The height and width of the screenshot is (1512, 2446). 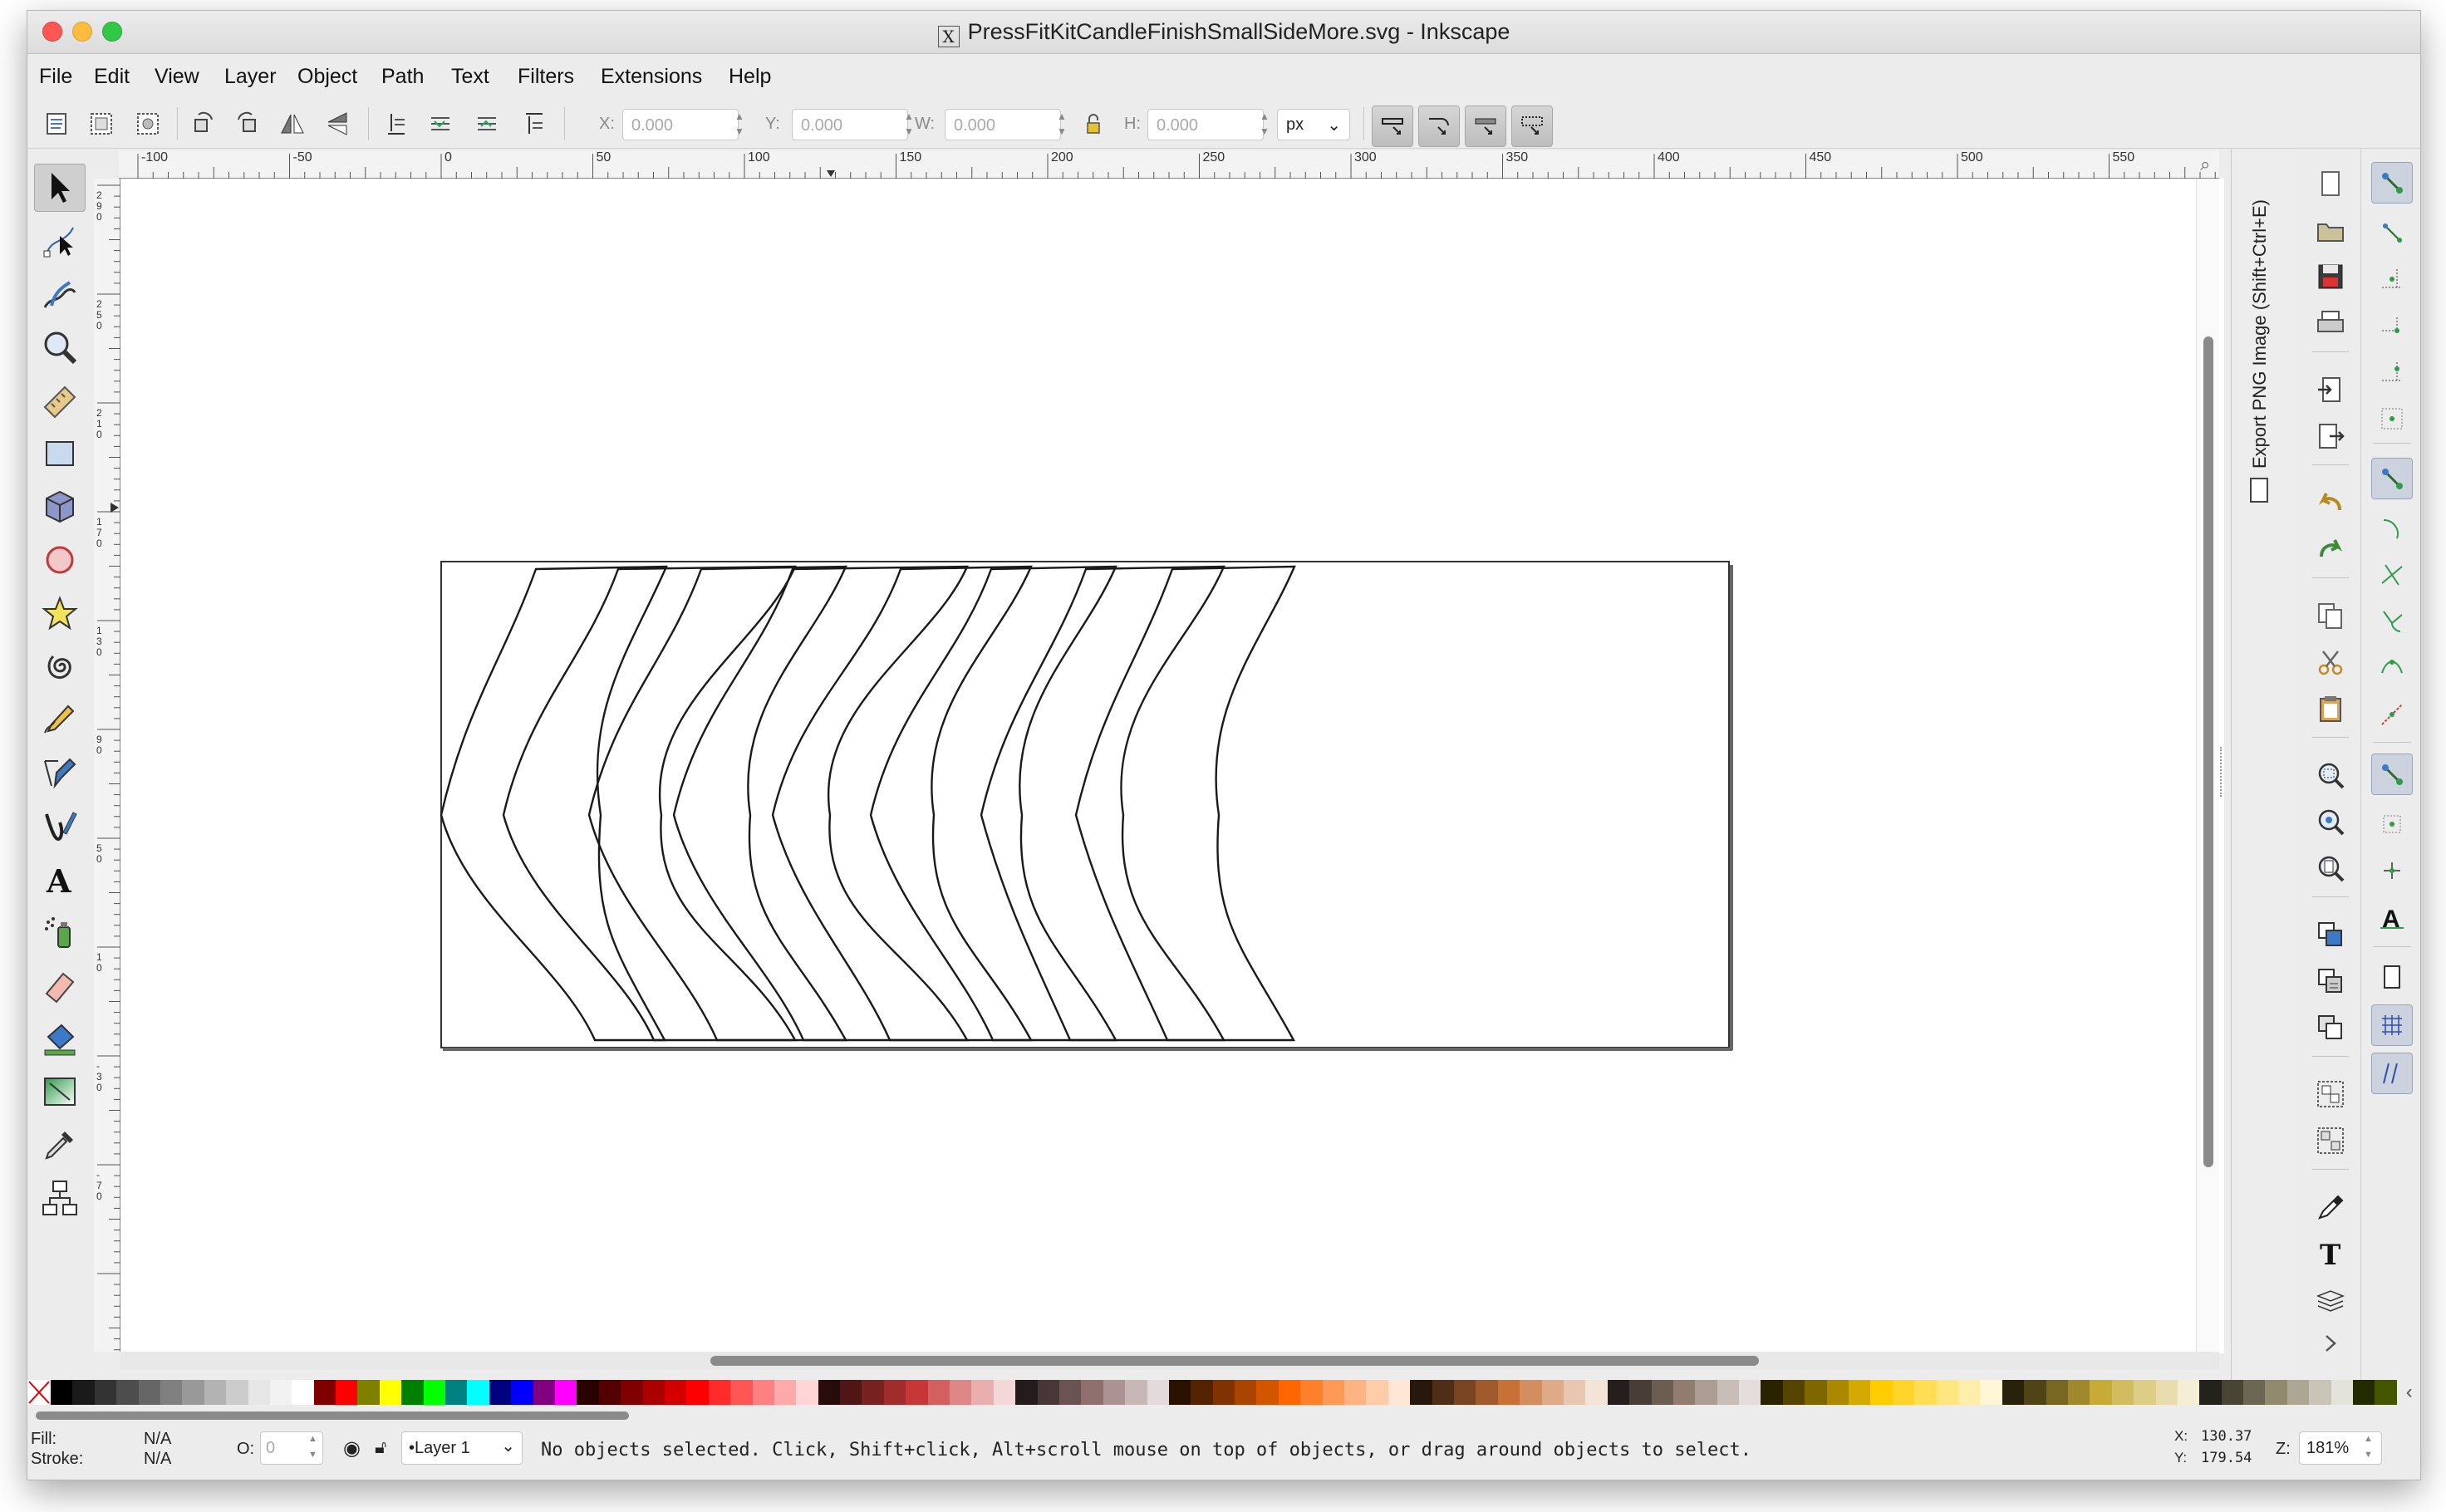 I want to click on w-spinner: ▲ ▼, so click(x=1061, y=125).